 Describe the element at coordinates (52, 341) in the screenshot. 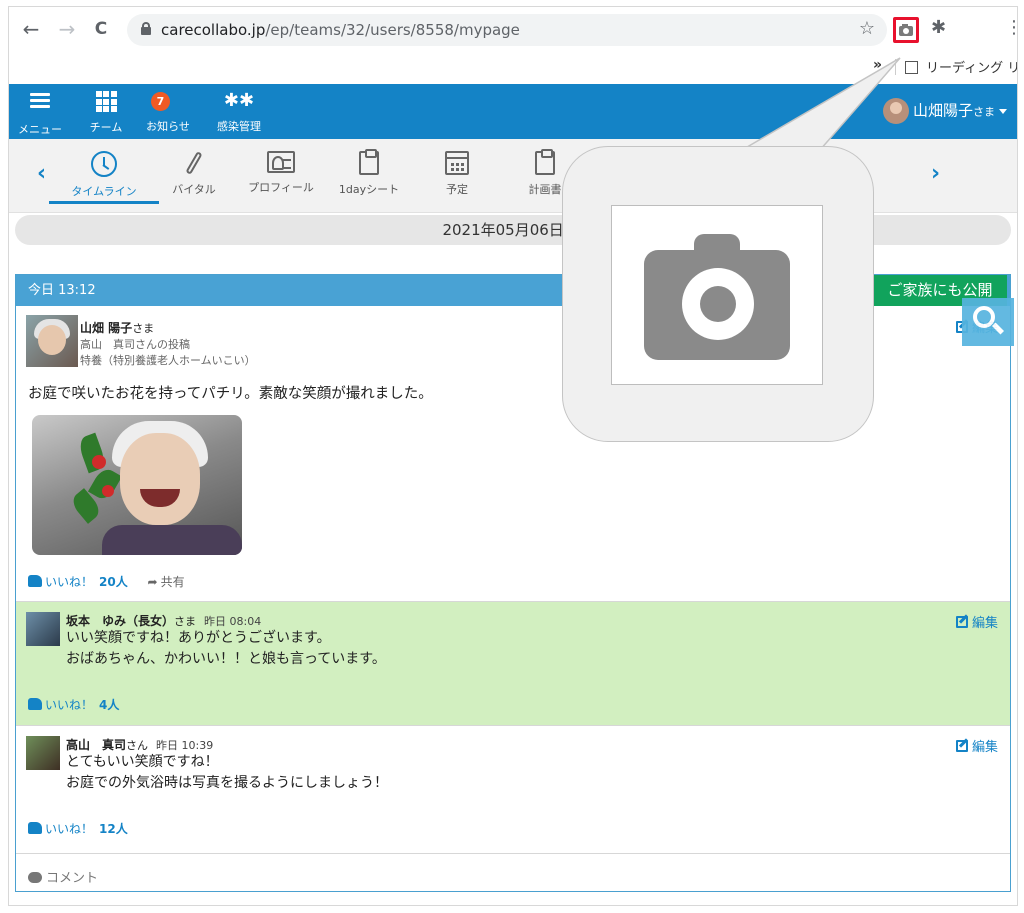

I see `author-avatar` at that location.